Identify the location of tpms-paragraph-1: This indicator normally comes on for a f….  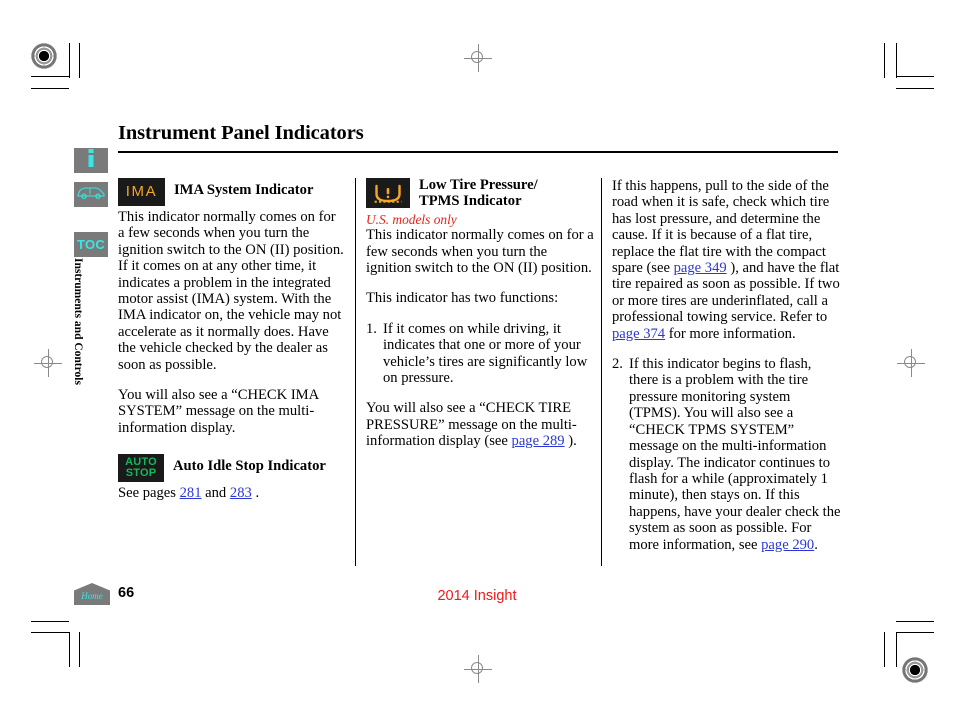
(480, 251).